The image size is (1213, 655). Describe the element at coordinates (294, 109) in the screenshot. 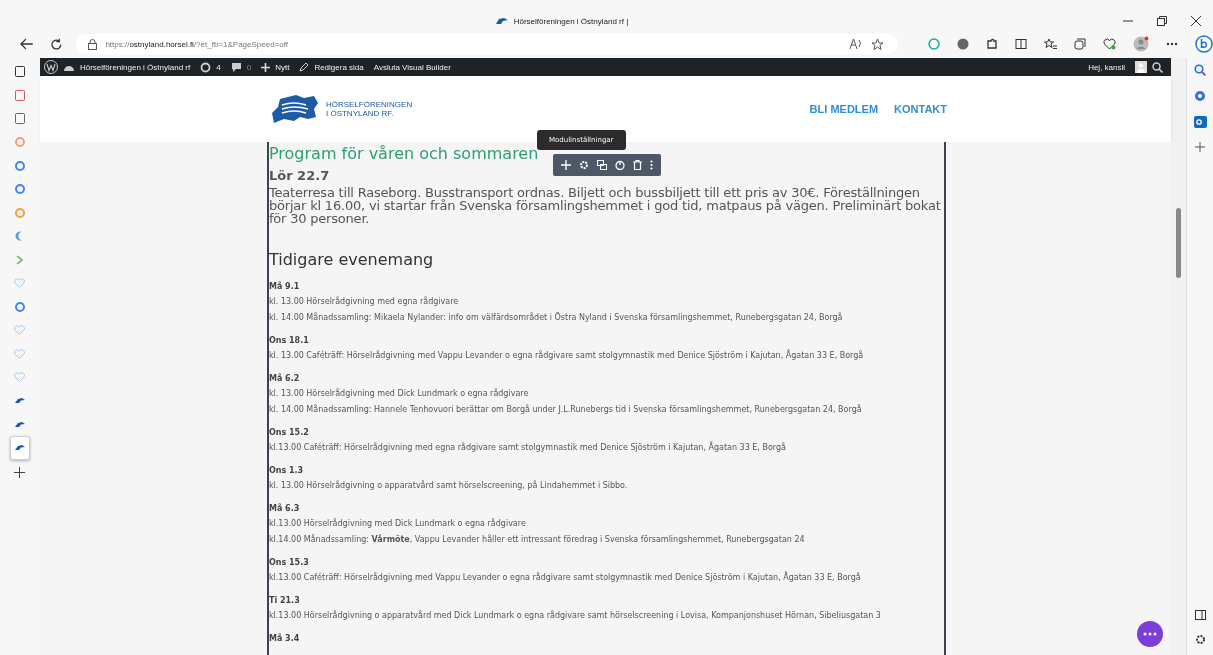

I see `map-logo-icon` at that location.